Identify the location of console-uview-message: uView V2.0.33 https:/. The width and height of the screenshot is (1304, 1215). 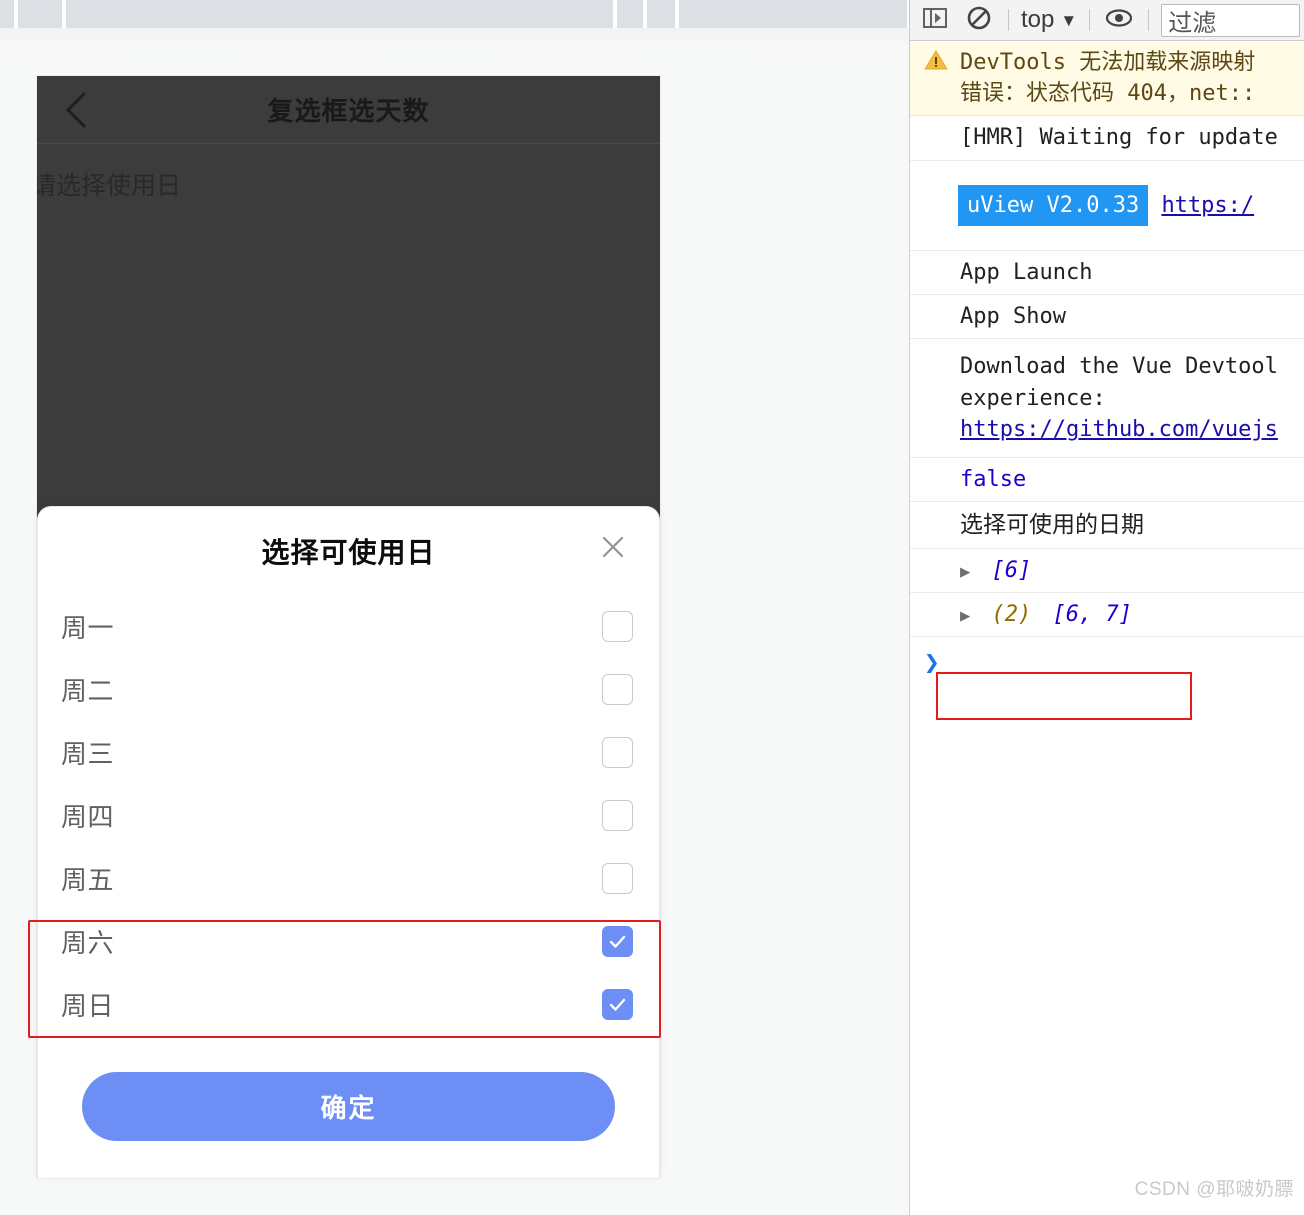
(1107, 206).